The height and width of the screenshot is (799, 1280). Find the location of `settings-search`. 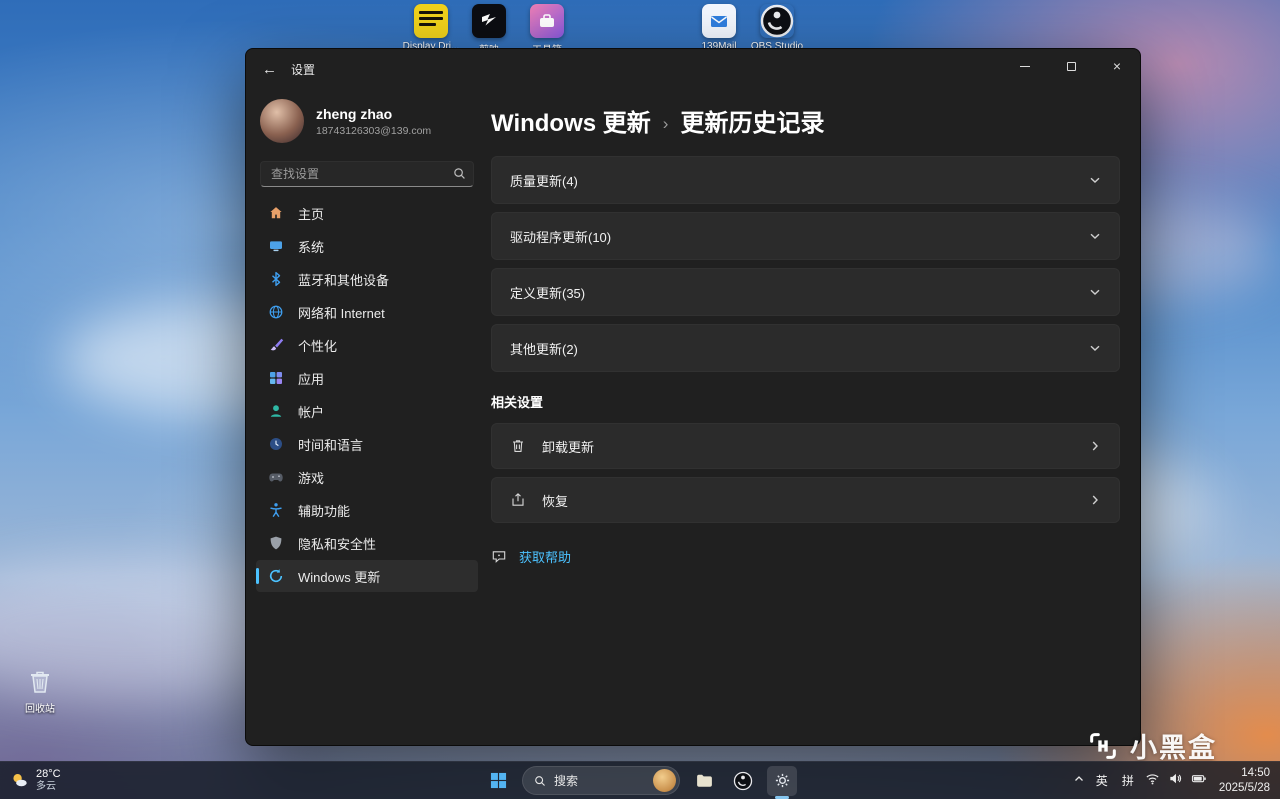

settings-search is located at coordinates (367, 174).